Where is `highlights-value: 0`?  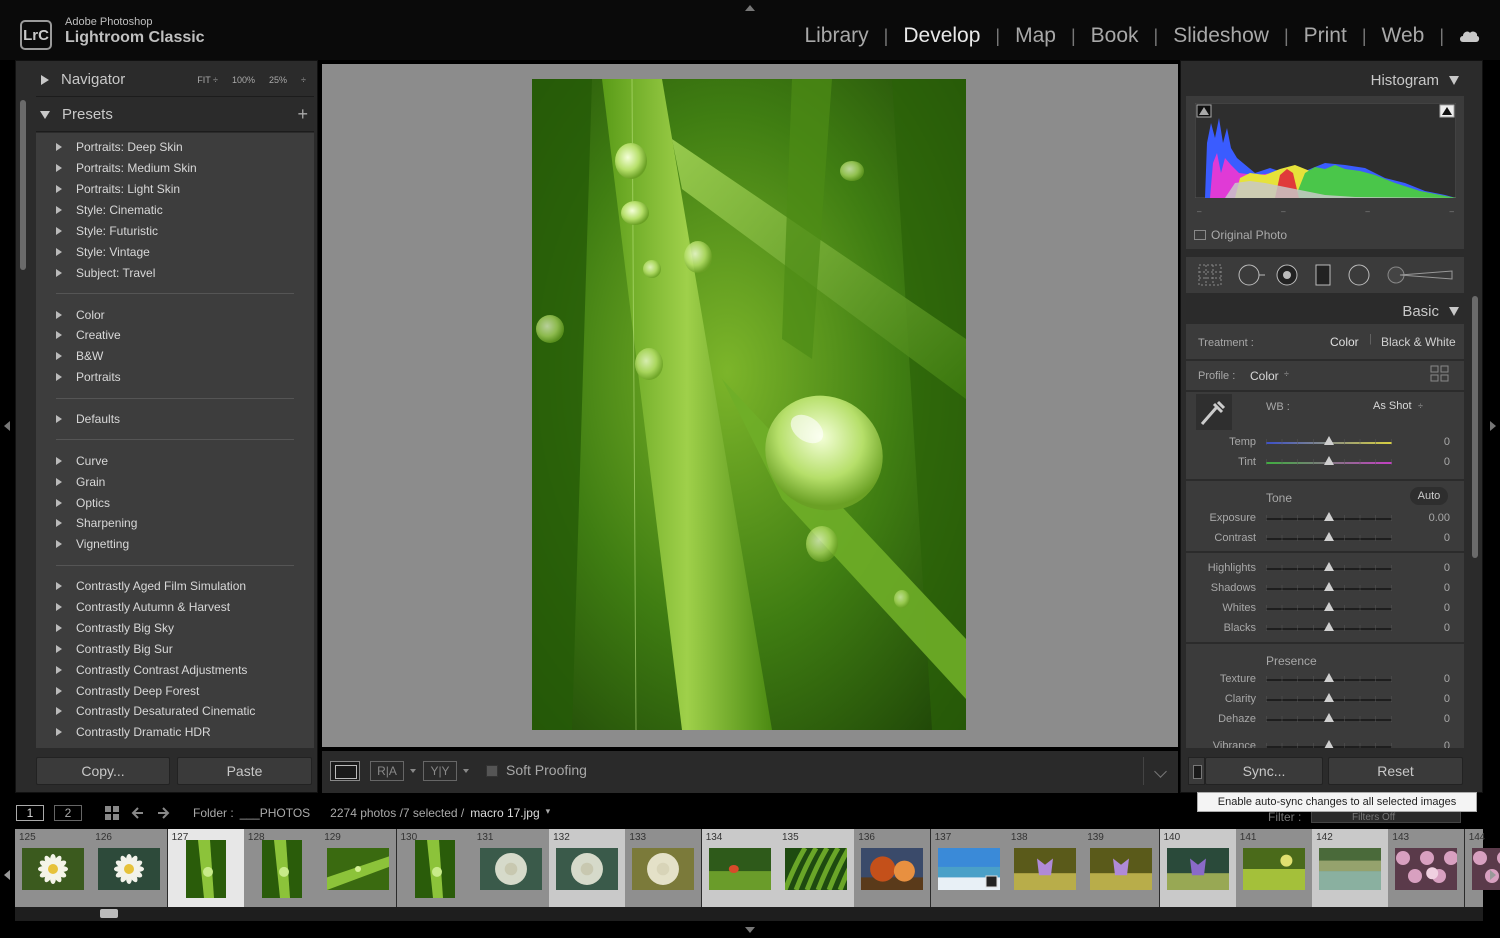
highlights-value: 0 is located at coordinates (1430, 568).